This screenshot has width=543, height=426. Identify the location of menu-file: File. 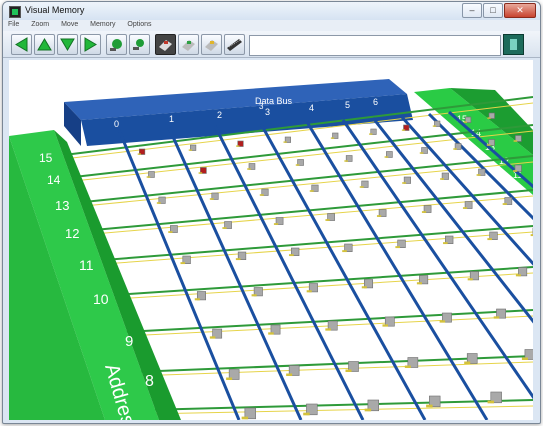
(13, 24).